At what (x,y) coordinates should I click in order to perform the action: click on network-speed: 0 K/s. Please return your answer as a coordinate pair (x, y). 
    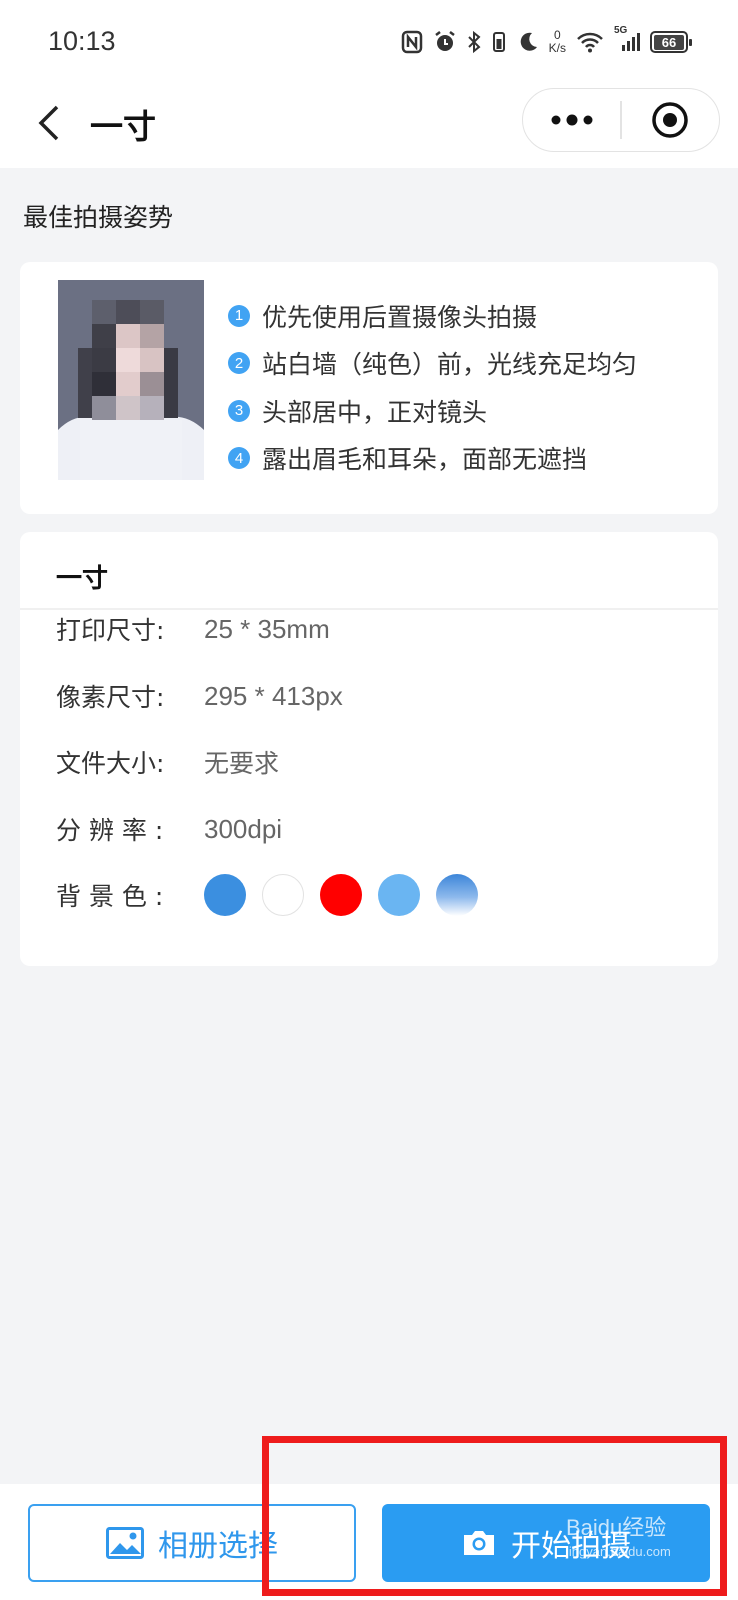
    Looking at the image, I should click on (557, 42).